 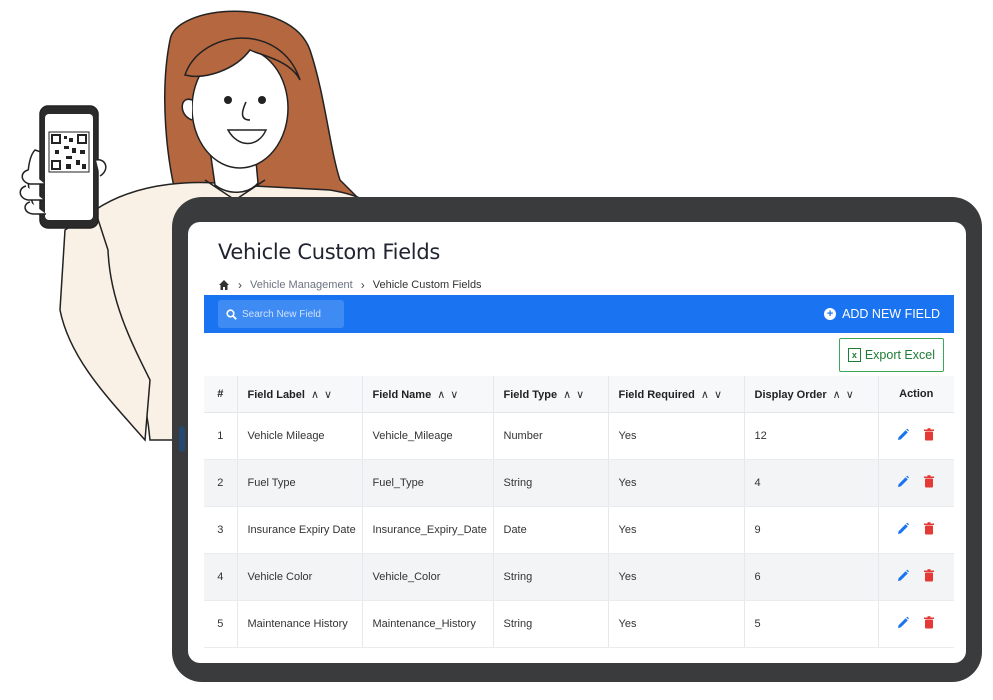 What do you see at coordinates (579, 314) in the screenshot?
I see `toolbar: + ADD NEW FIELD` at bounding box center [579, 314].